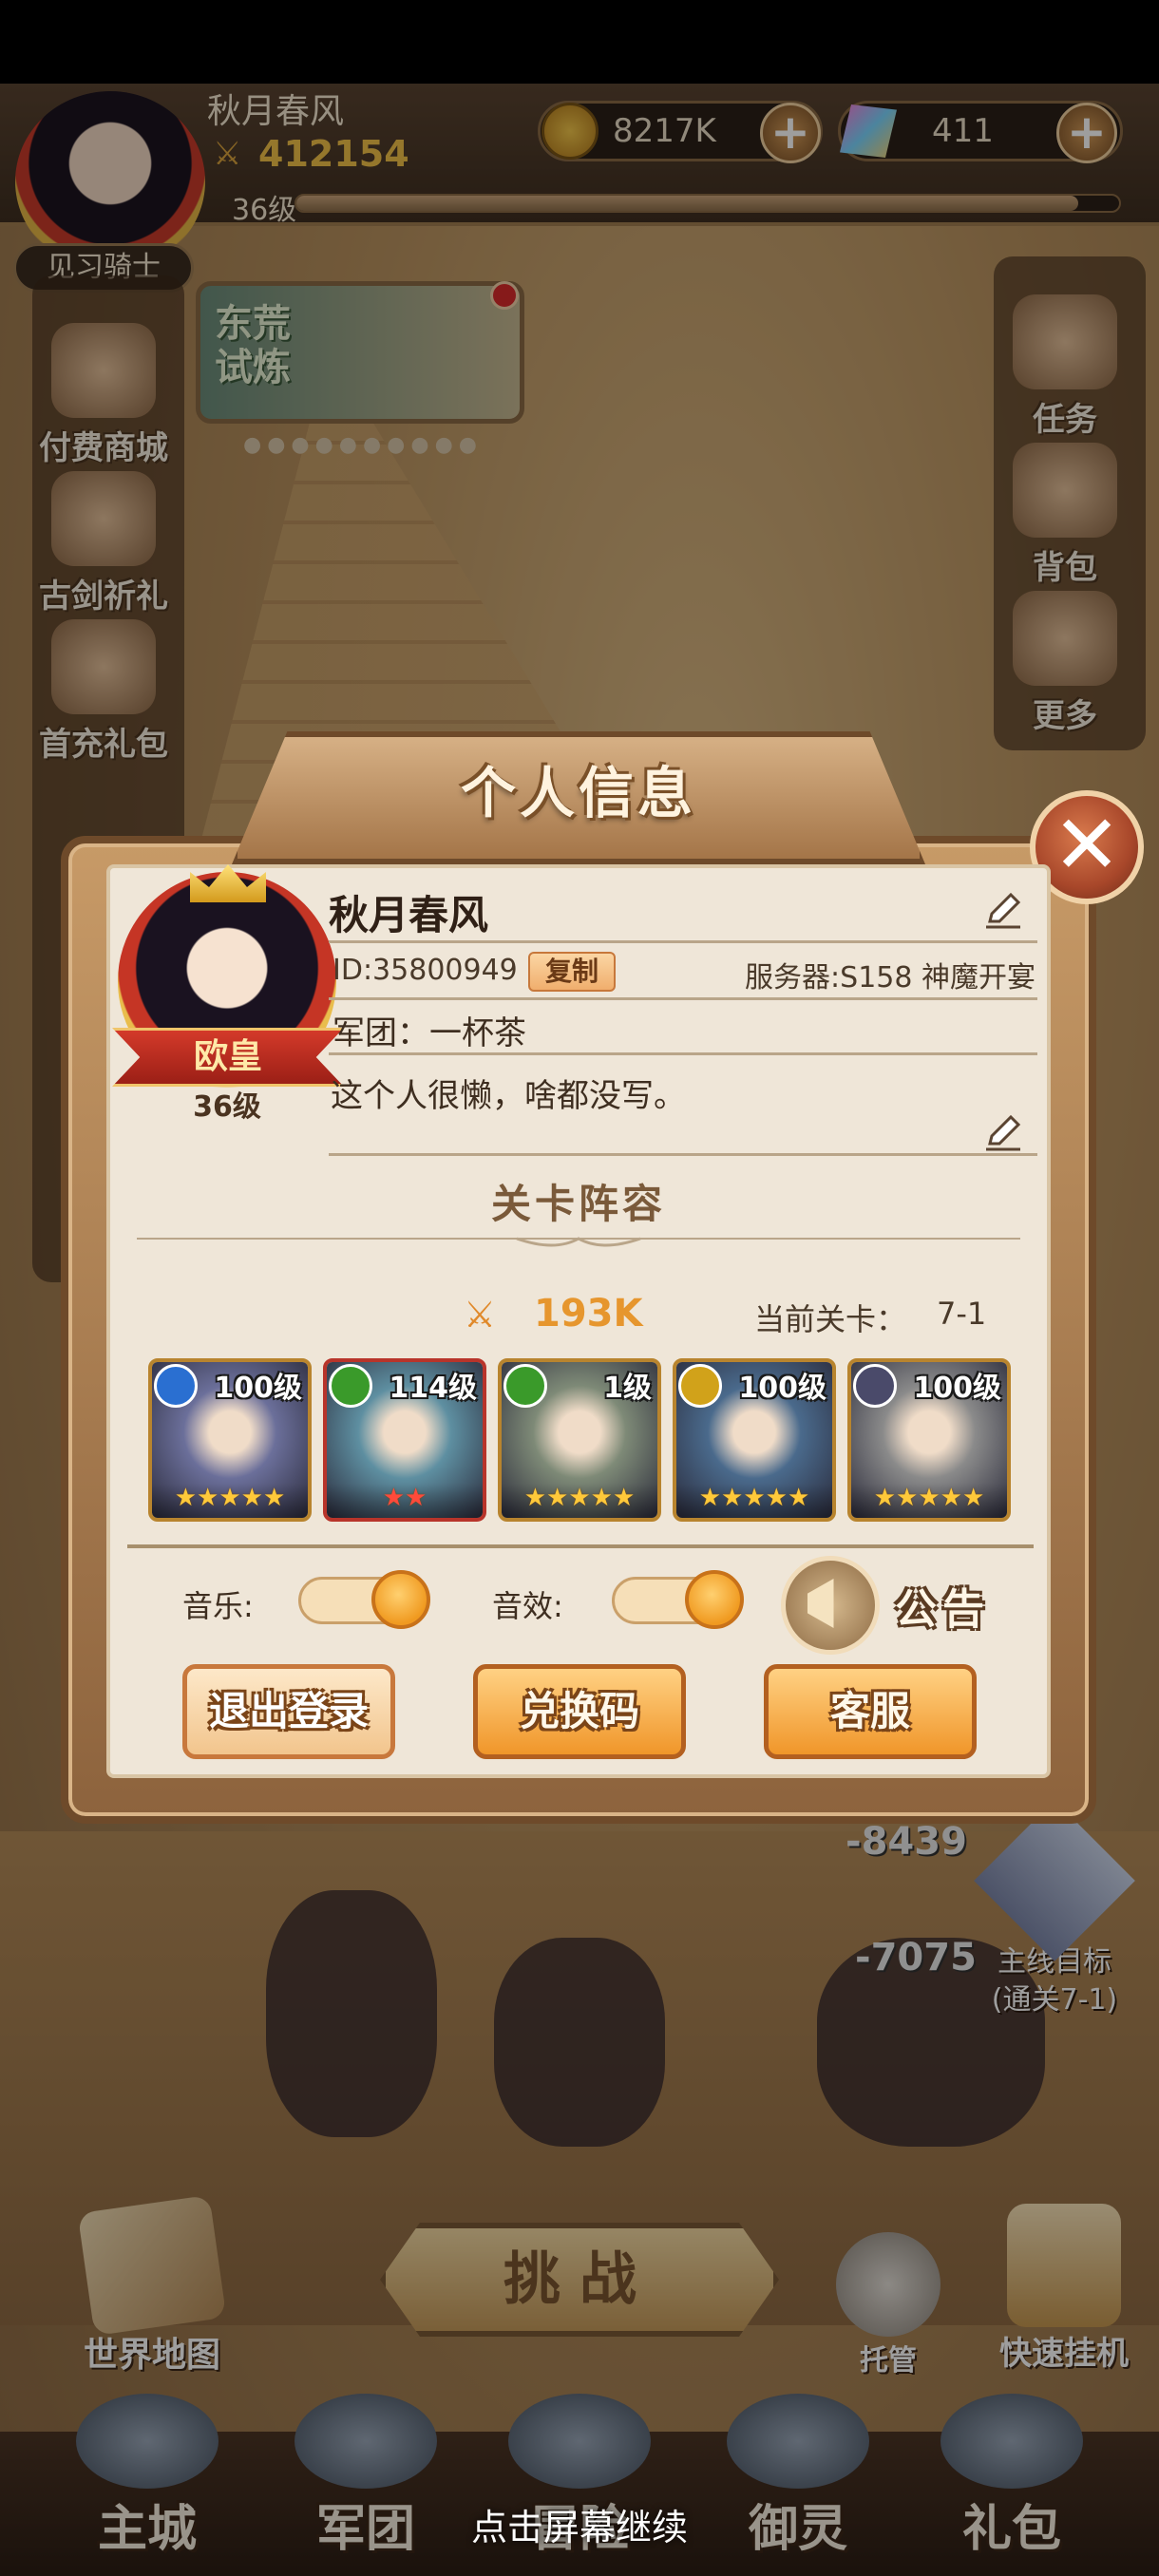  I want to click on server-info: 服务器:S158 神魔开宴, so click(890, 977).